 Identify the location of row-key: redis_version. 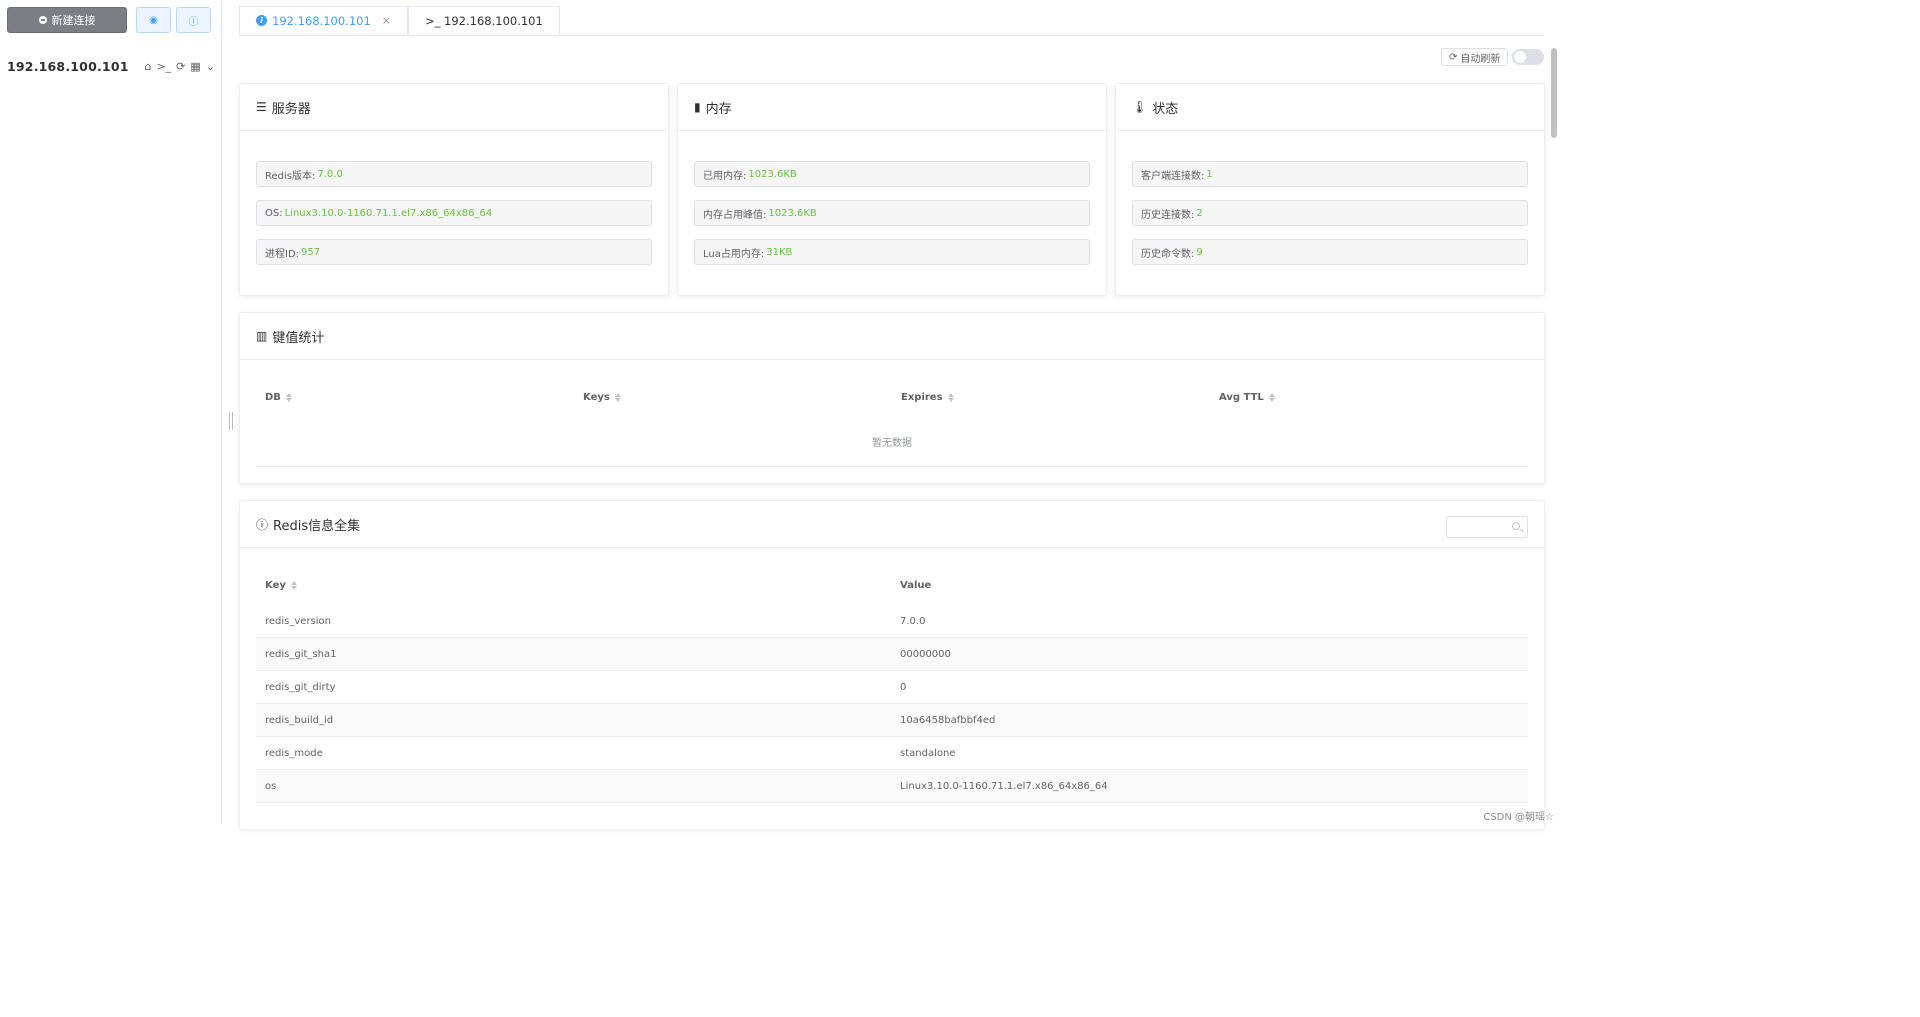
(298, 621).